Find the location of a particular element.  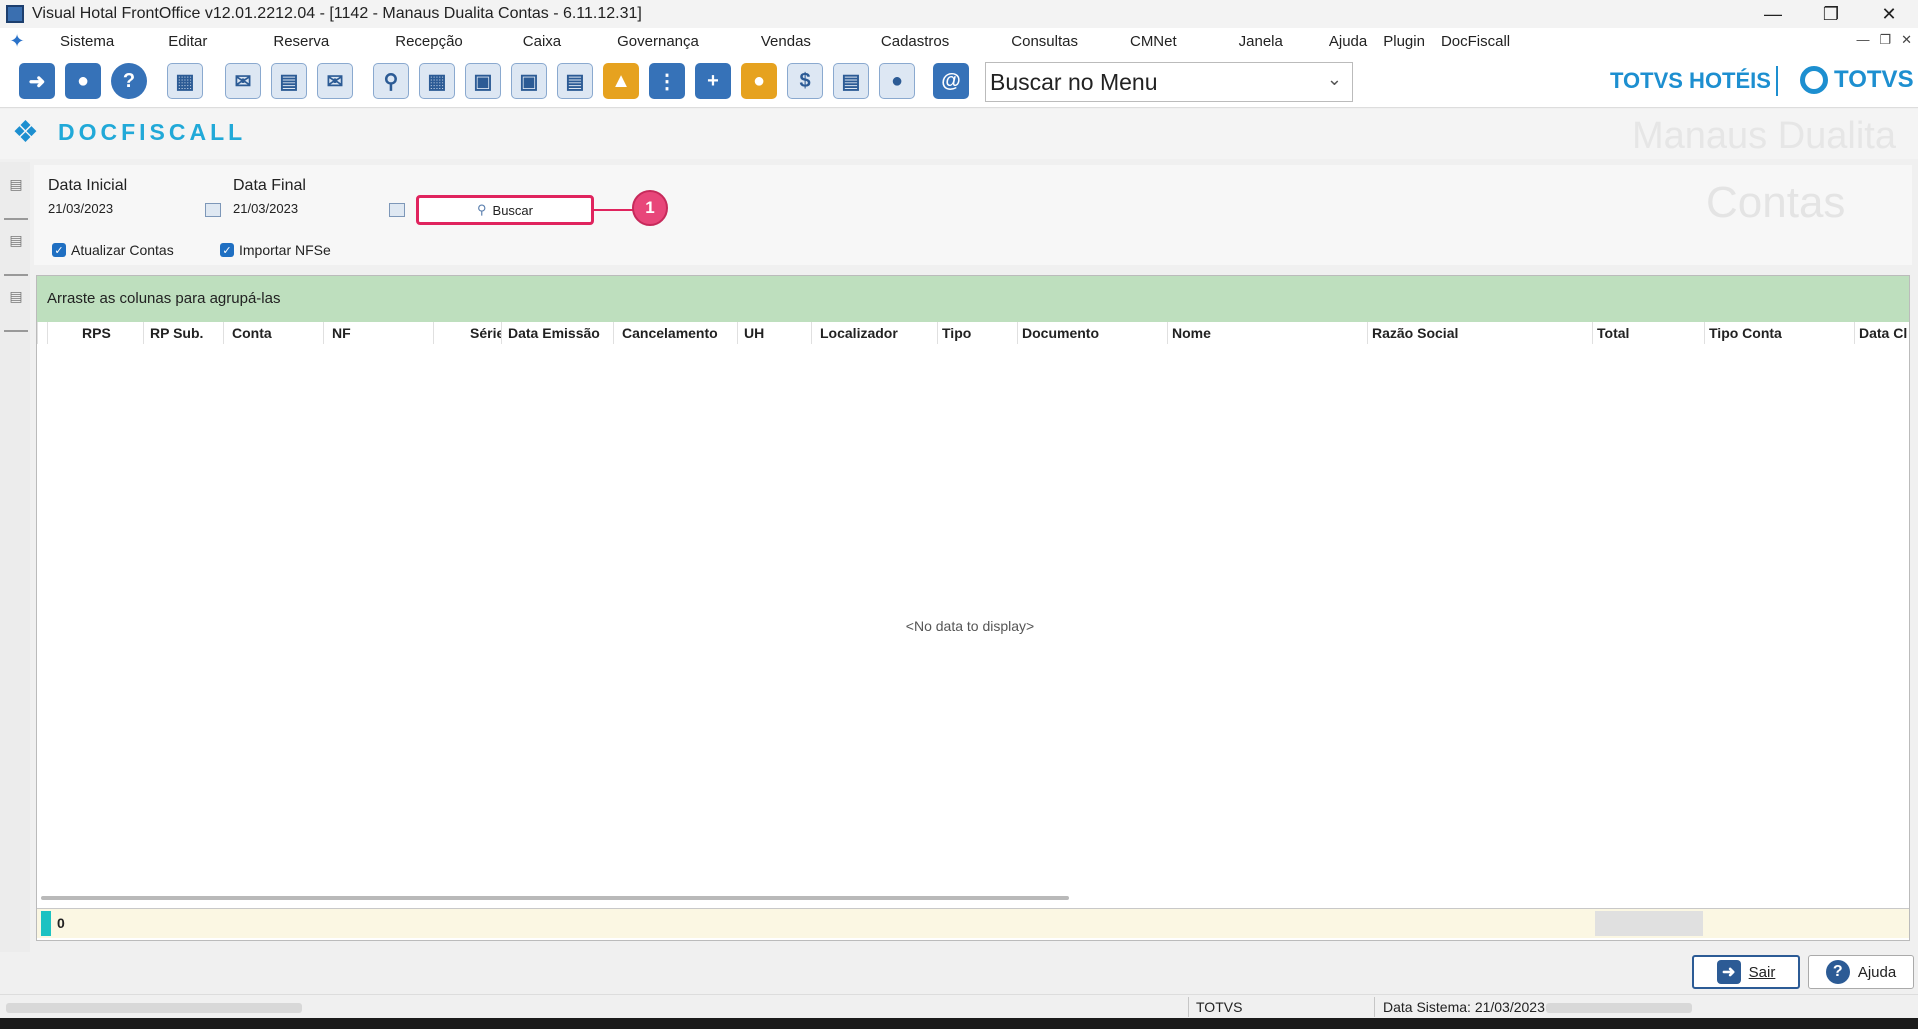

menu-cadastros: Cadastros is located at coordinates (915, 41).